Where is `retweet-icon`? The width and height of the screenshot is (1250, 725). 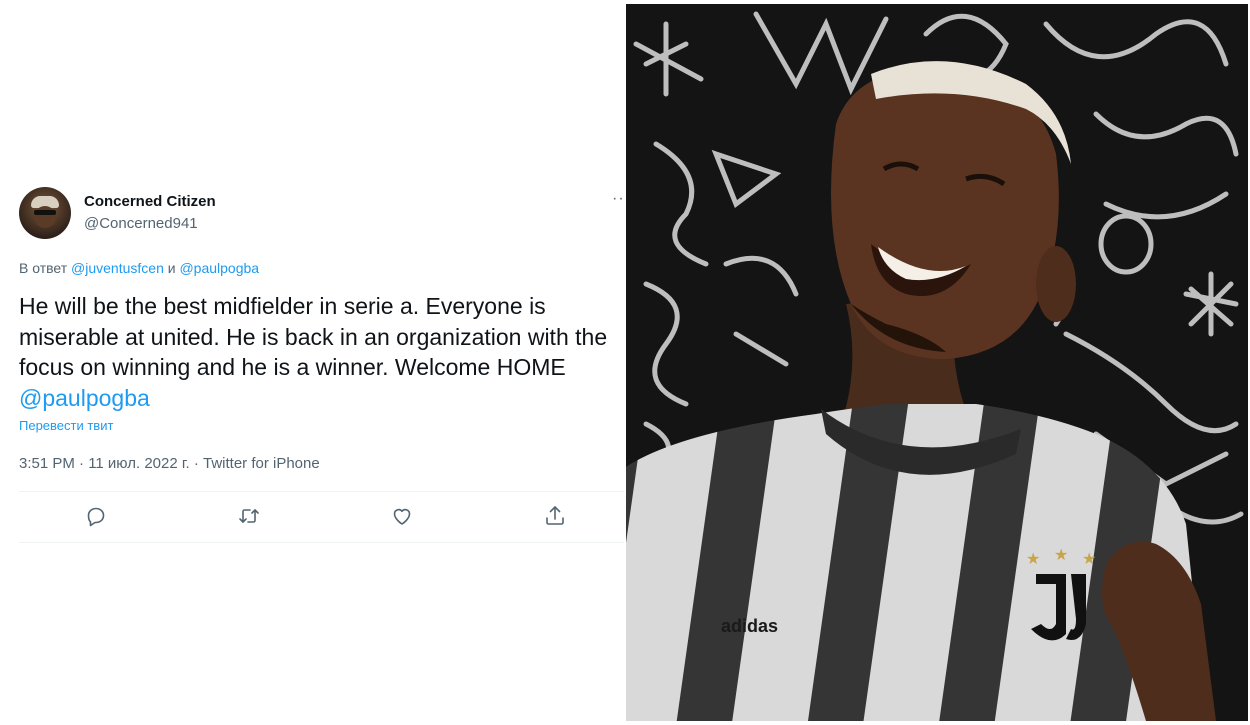
retweet-icon is located at coordinates (249, 516).